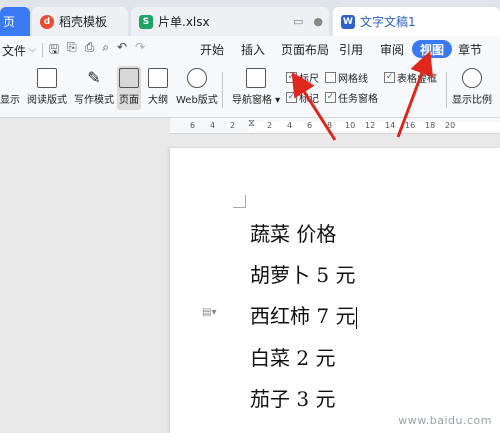  I want to click on globe-icon, so click(196, 78).